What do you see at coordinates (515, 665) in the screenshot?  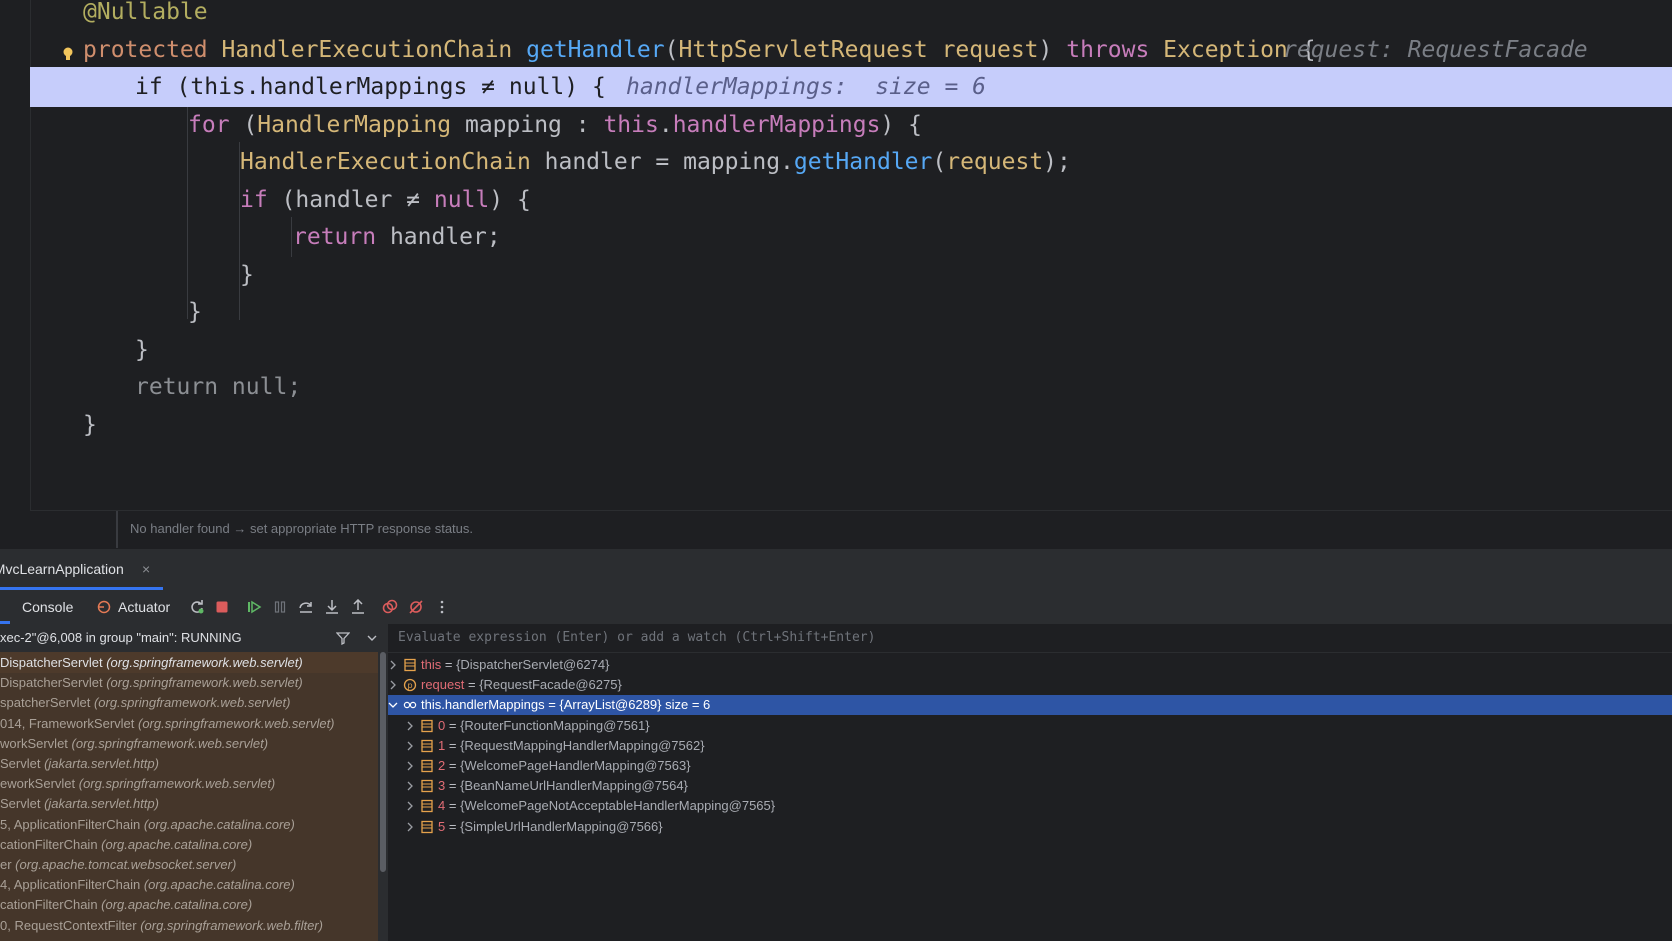 I see `variable-text: this = {DispatcherServlet@6274}` at bounding box center [515, 665].